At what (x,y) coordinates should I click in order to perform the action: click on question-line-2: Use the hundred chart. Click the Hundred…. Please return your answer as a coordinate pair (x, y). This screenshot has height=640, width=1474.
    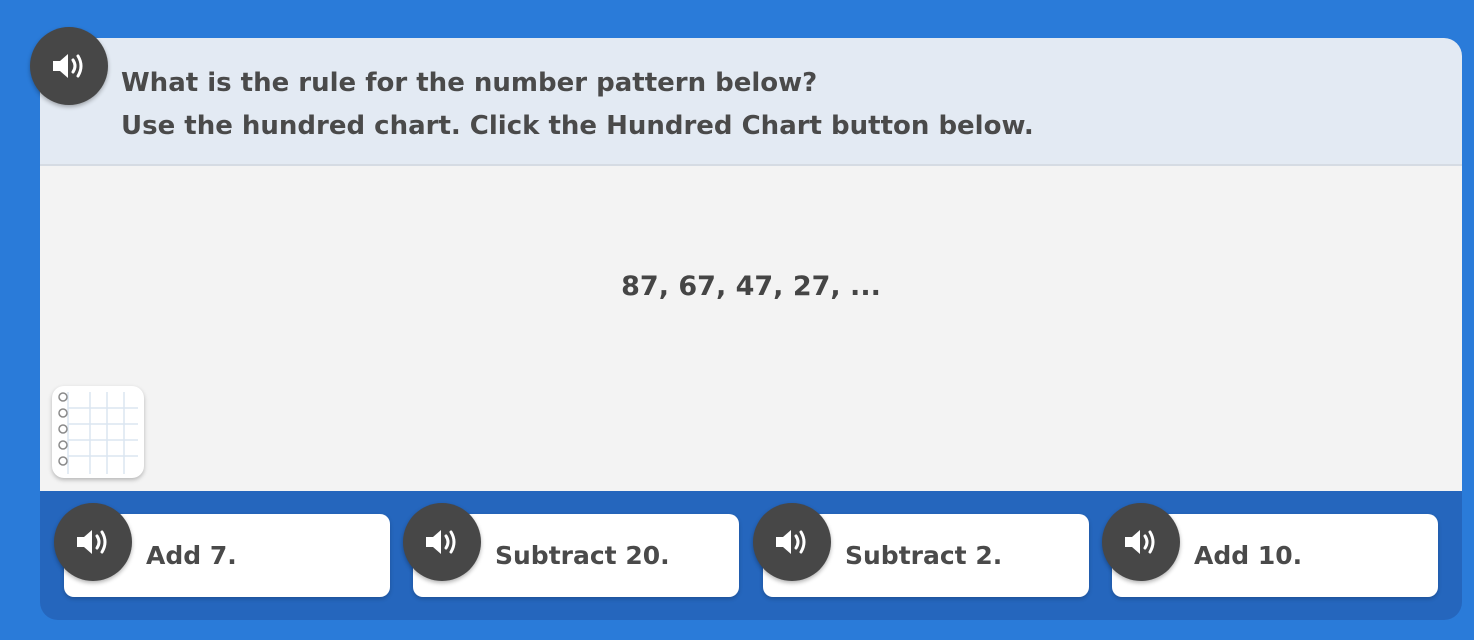
    Looking at the image, I should click on (577, 126).